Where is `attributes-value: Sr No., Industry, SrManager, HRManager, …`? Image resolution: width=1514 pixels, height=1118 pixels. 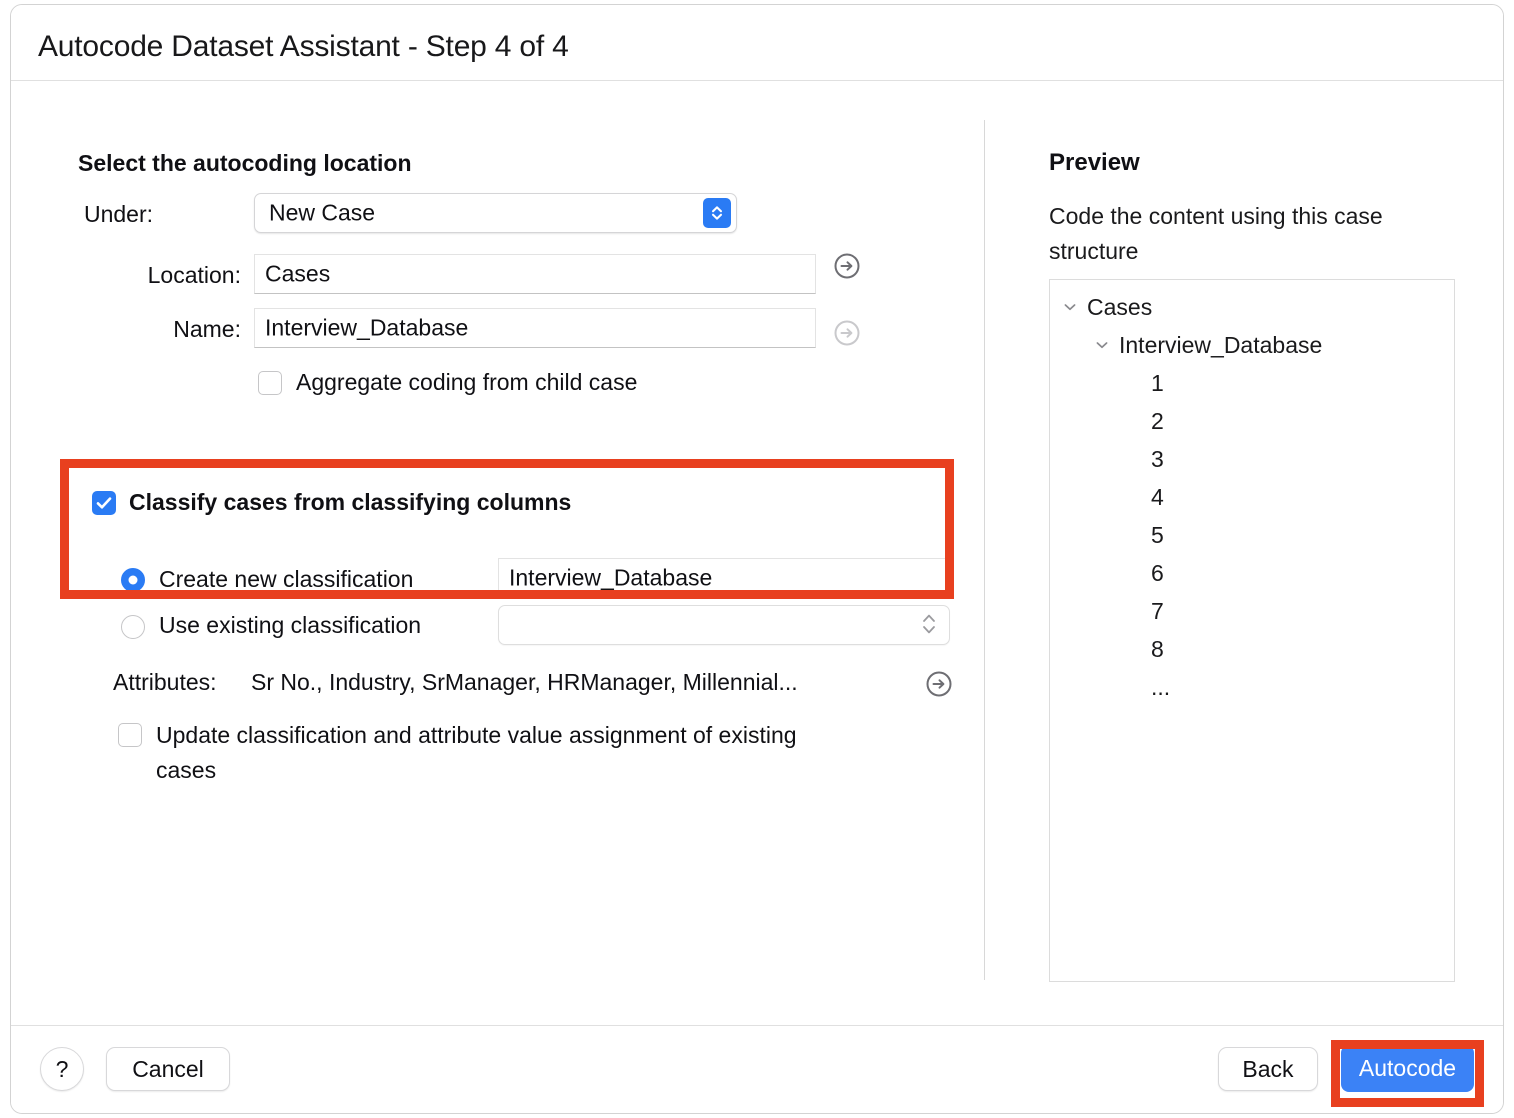 attributes-value: Sr No., Industry, SrManager, HRManager, … is located at coordinates (524, 682).